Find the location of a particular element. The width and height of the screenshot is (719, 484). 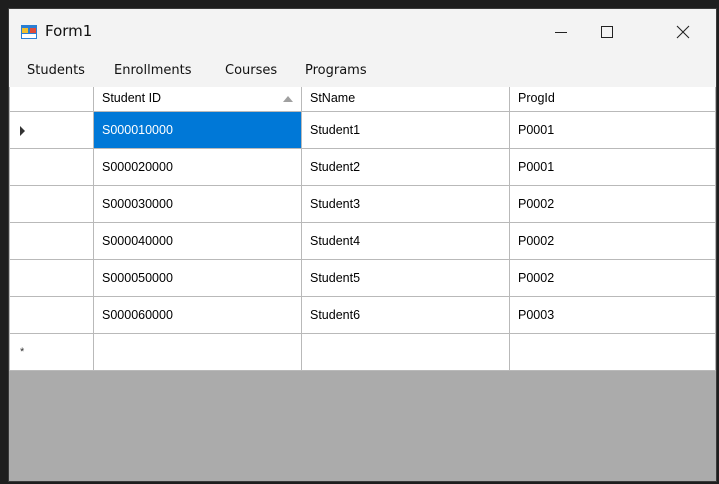

close-icon is located at coordinates (683, 32).